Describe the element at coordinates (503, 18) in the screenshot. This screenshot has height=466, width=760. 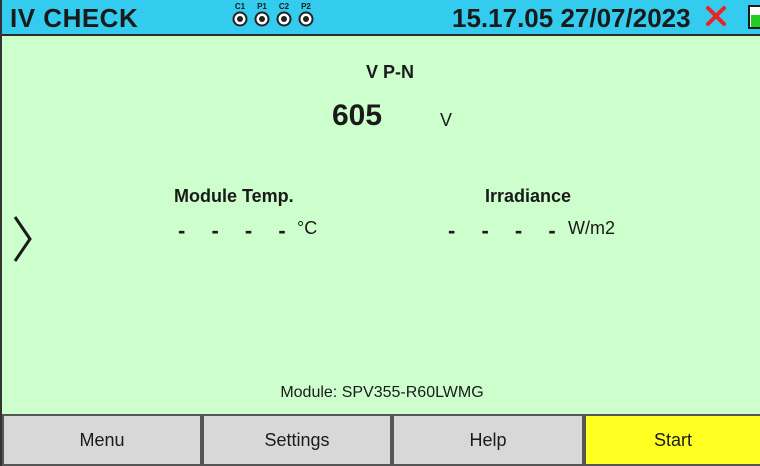
I see `clock-time: 15.17.05` at that location.